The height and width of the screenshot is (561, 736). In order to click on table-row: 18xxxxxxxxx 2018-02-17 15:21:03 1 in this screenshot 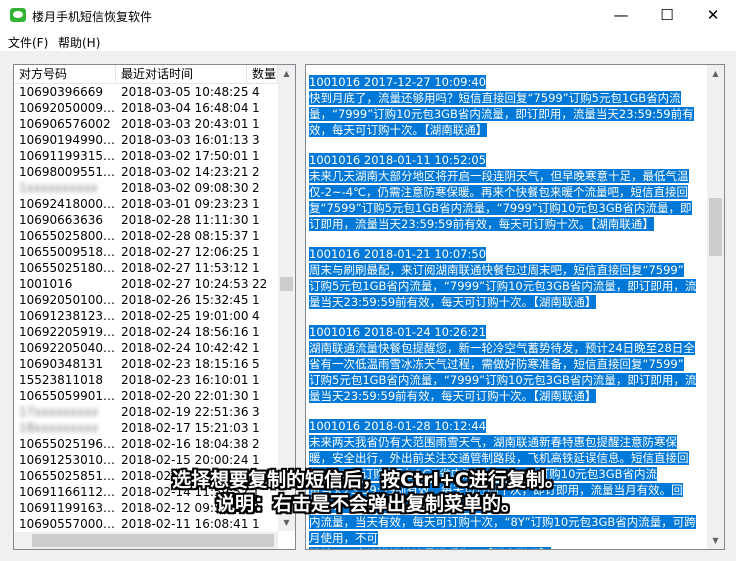, I will do `click(146, 428)`.